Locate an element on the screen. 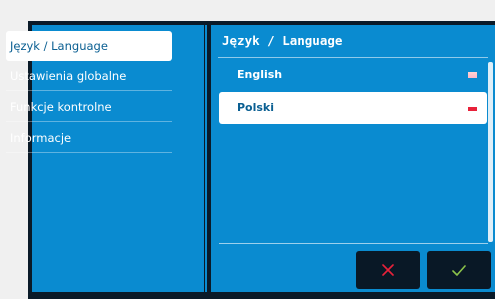 The height and width of the screenshot is (299, 495). language-option-english: English is located at coordinates (353, 75).